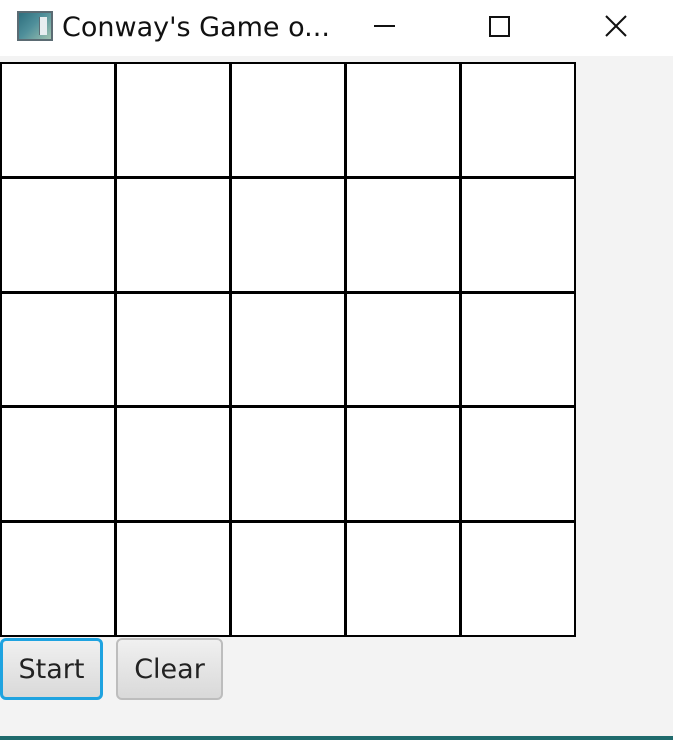 The image size is (673, 740). Describe the element at coordinates (288, 120) in the screenshot. I see `grid-cell-r1-c3` at that location.